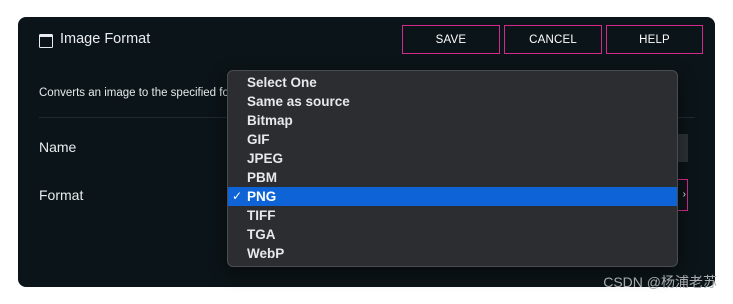  Describe the element at coordinates (58, 147) in the screenshot. I see `name-label: Name` at that location.